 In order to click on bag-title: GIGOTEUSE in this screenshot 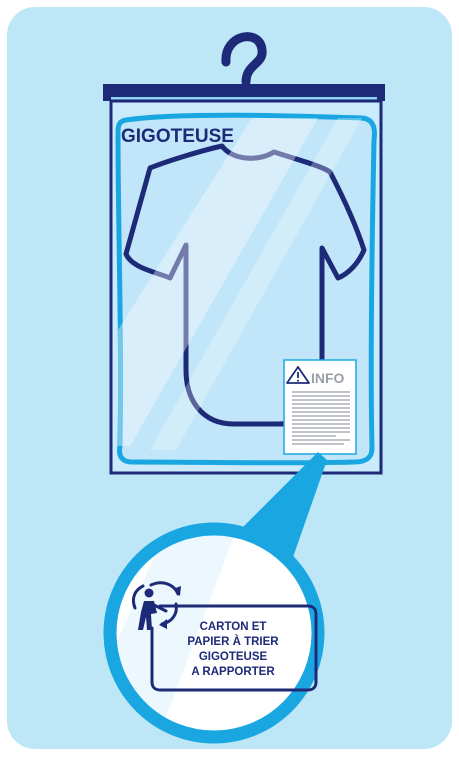, I will do `click(177, 136)`.